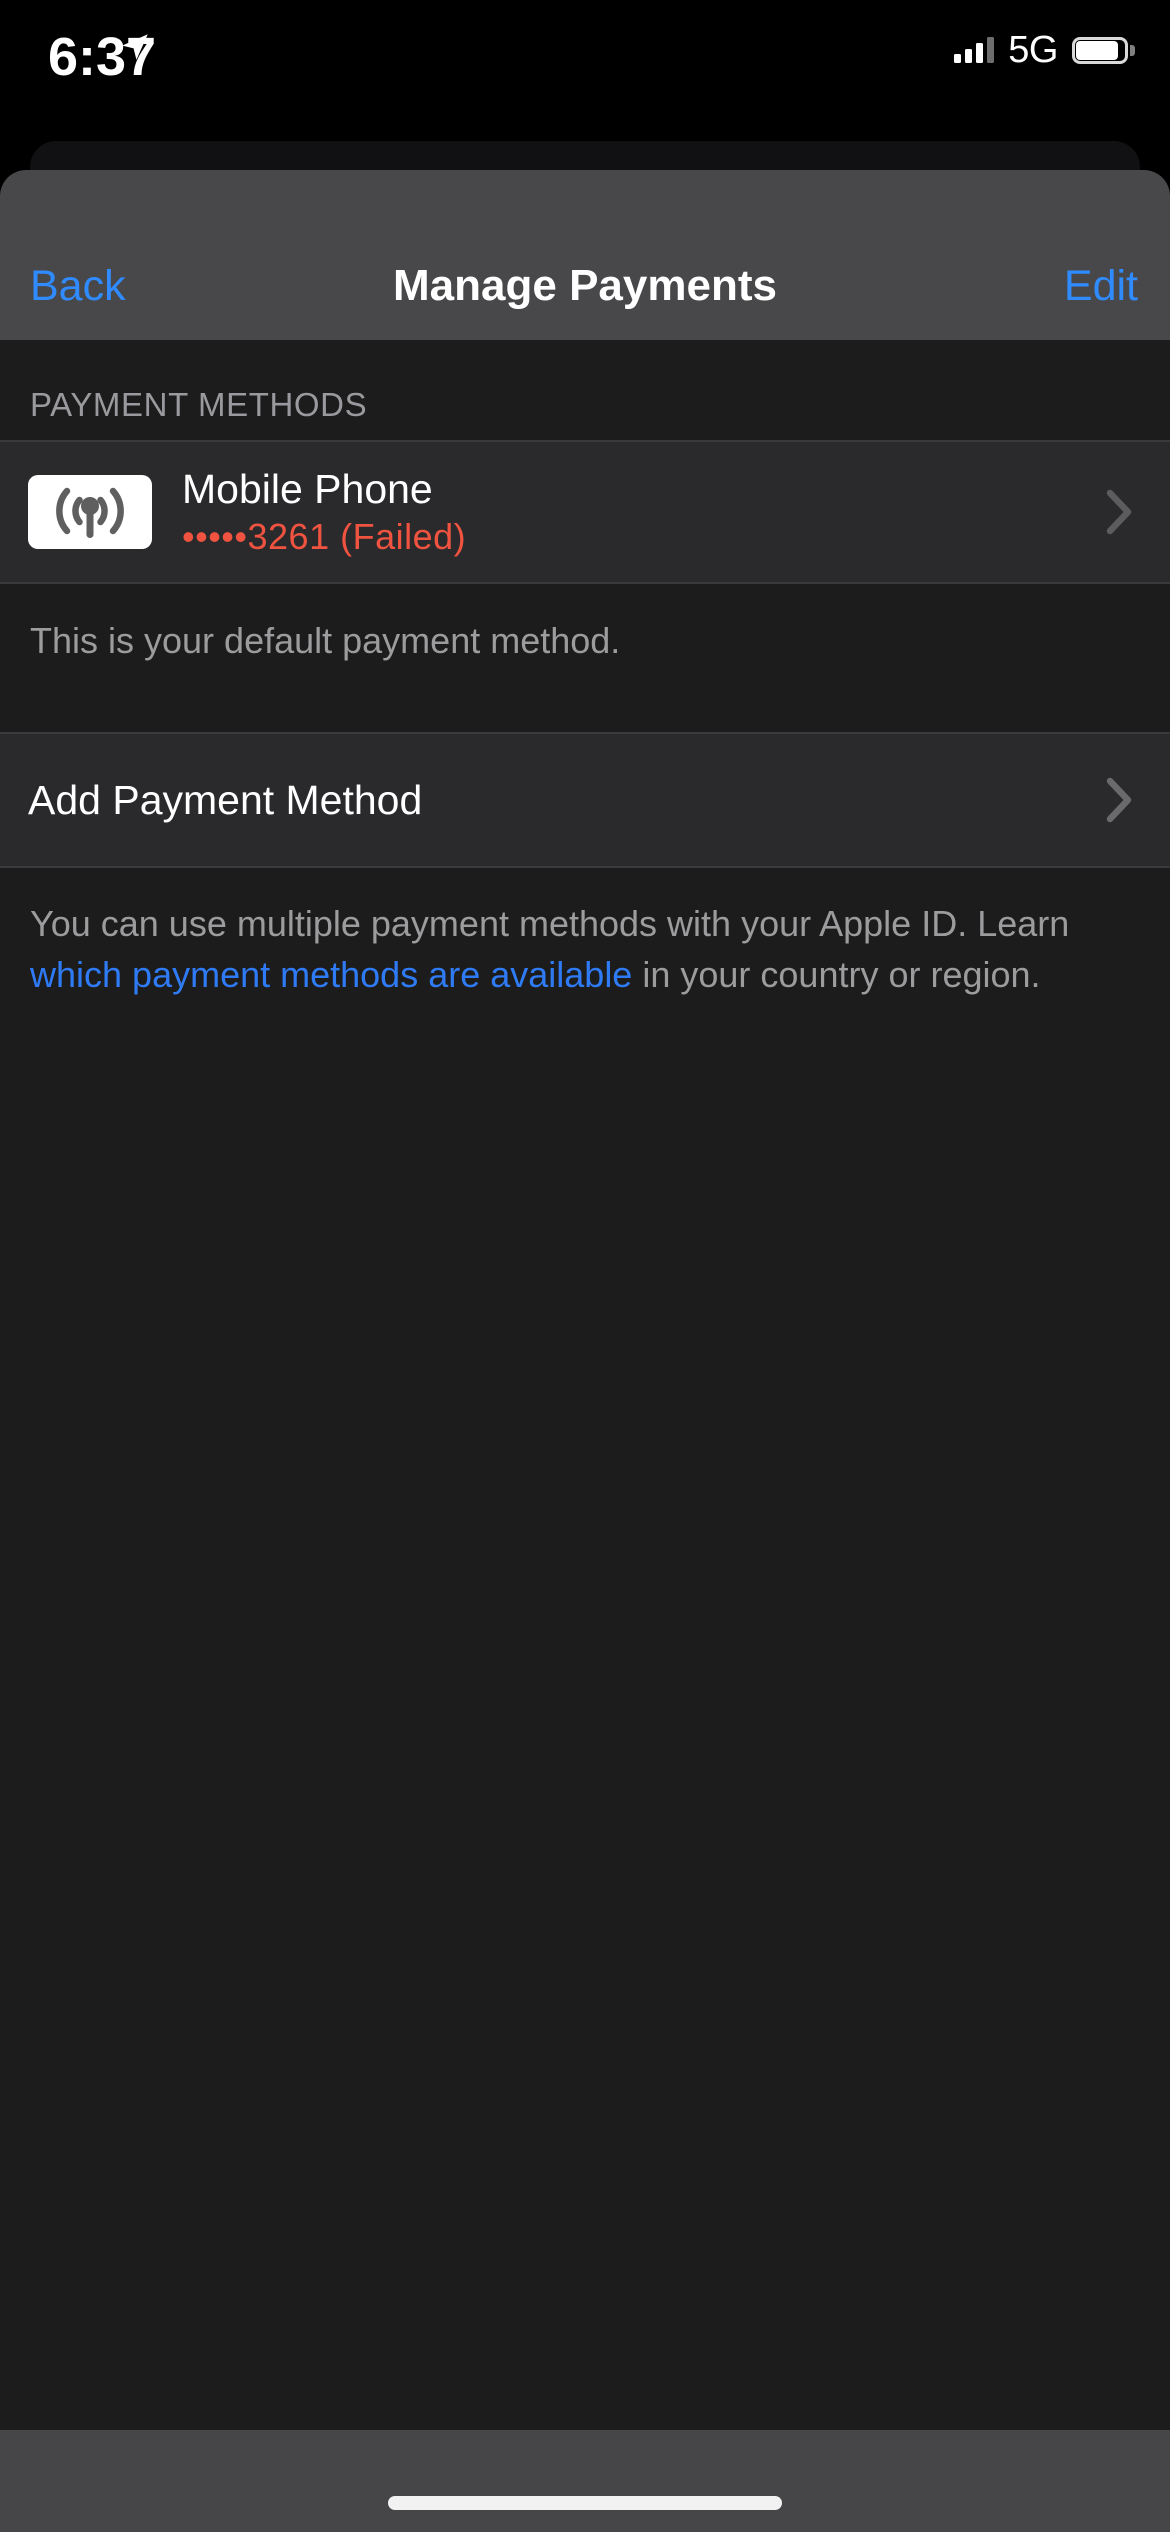 This screenshot has height=2532, width=1170. I want to click on payment-method-text: Mobile Phone •••••3261 (Failed), so click(324, 512).